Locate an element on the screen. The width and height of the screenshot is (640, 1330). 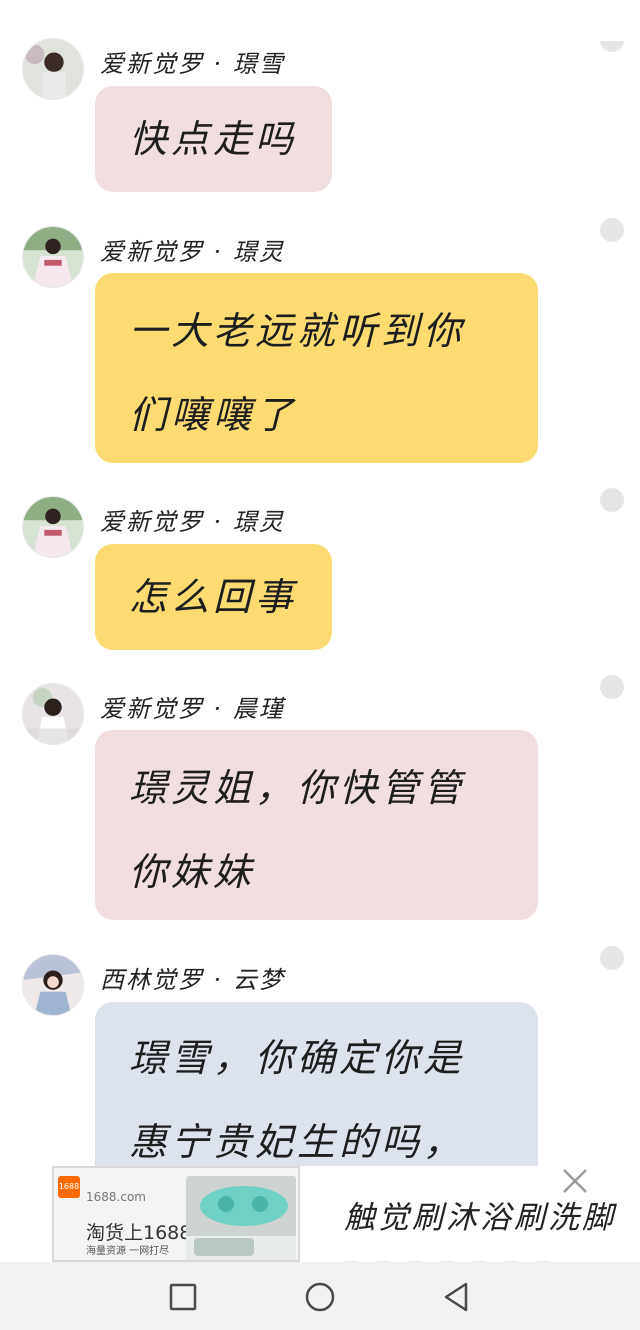
ad-banner: 1688 1688.com 淘货上1688 海量资源 一网打尽 触觉刷沐浴刷洗脚 is located at coordinates (346, 1214).